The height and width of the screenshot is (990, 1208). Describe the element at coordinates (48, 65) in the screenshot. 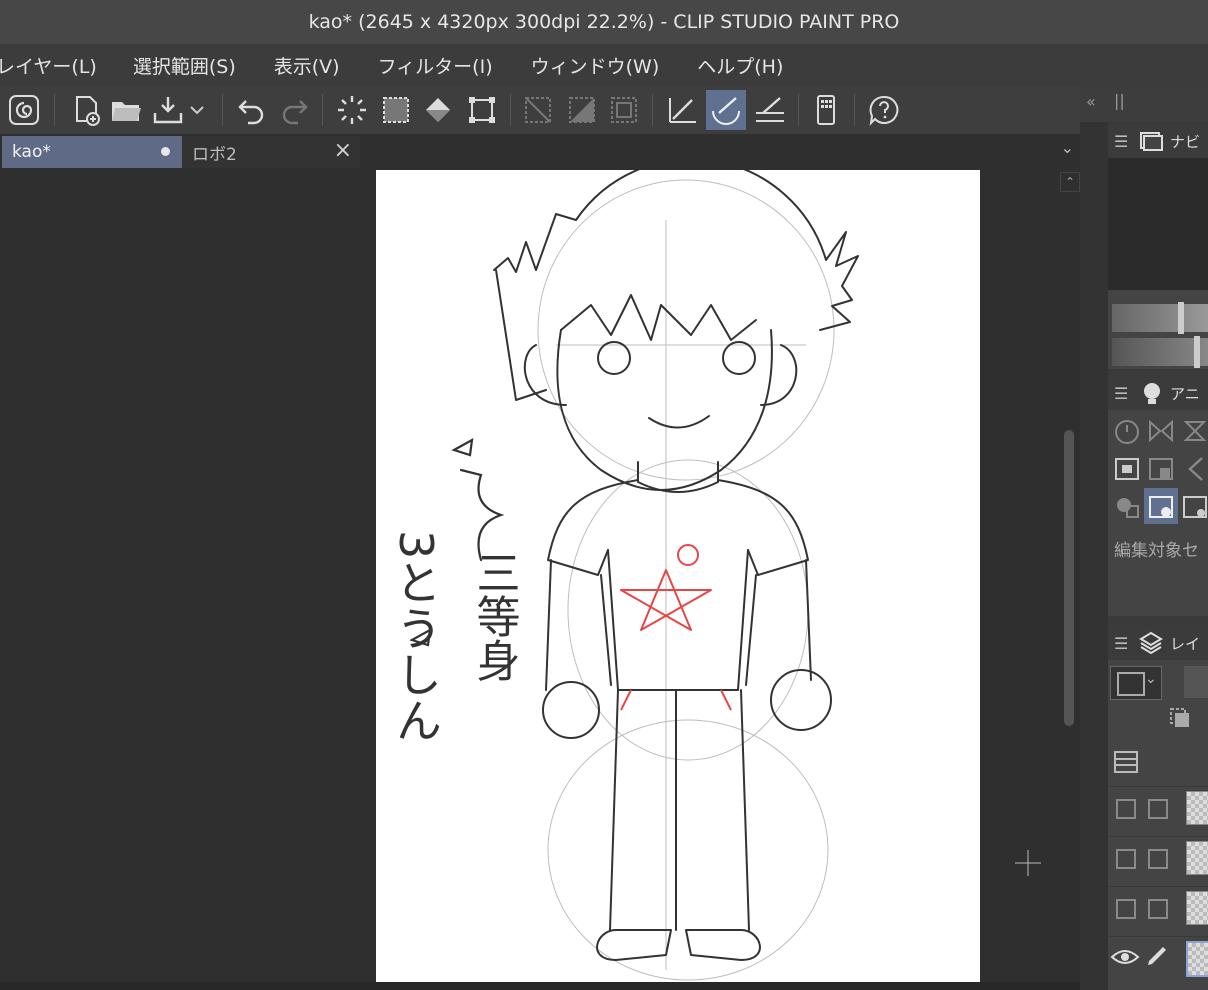

I see `menu-layer: レイヤー(L)` at that location.